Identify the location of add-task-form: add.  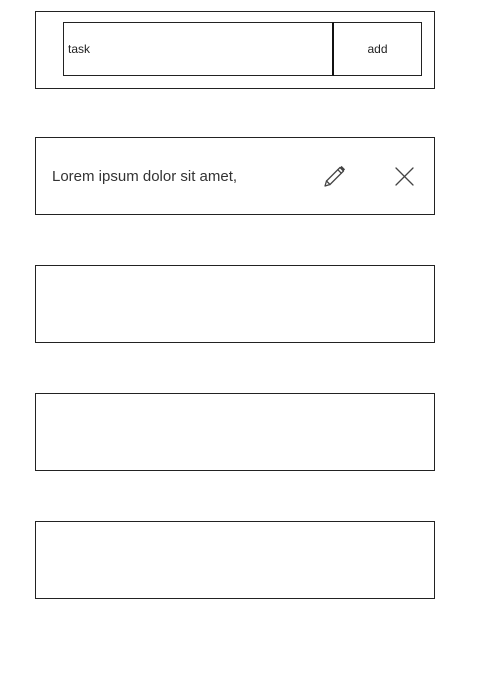
(235, 50).